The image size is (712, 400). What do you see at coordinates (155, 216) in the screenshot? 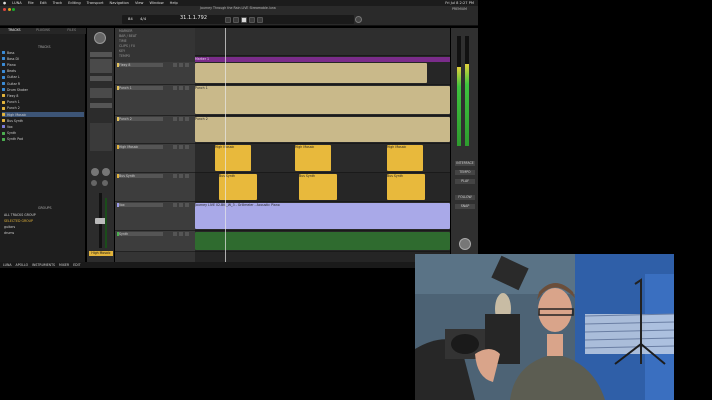
I see `track-header: Vox` at bounding box center [155, 216].